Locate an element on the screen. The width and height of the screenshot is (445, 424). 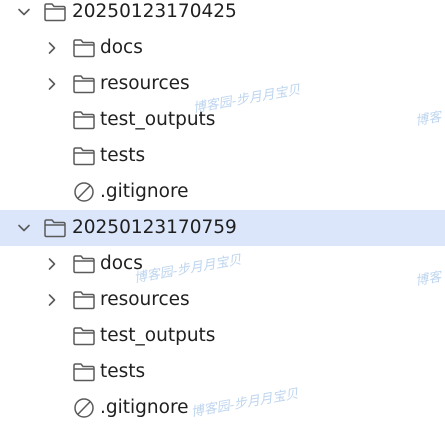
tree-row-folder-20250123170425: 20250123170425 is located at coordinates (222, 15).